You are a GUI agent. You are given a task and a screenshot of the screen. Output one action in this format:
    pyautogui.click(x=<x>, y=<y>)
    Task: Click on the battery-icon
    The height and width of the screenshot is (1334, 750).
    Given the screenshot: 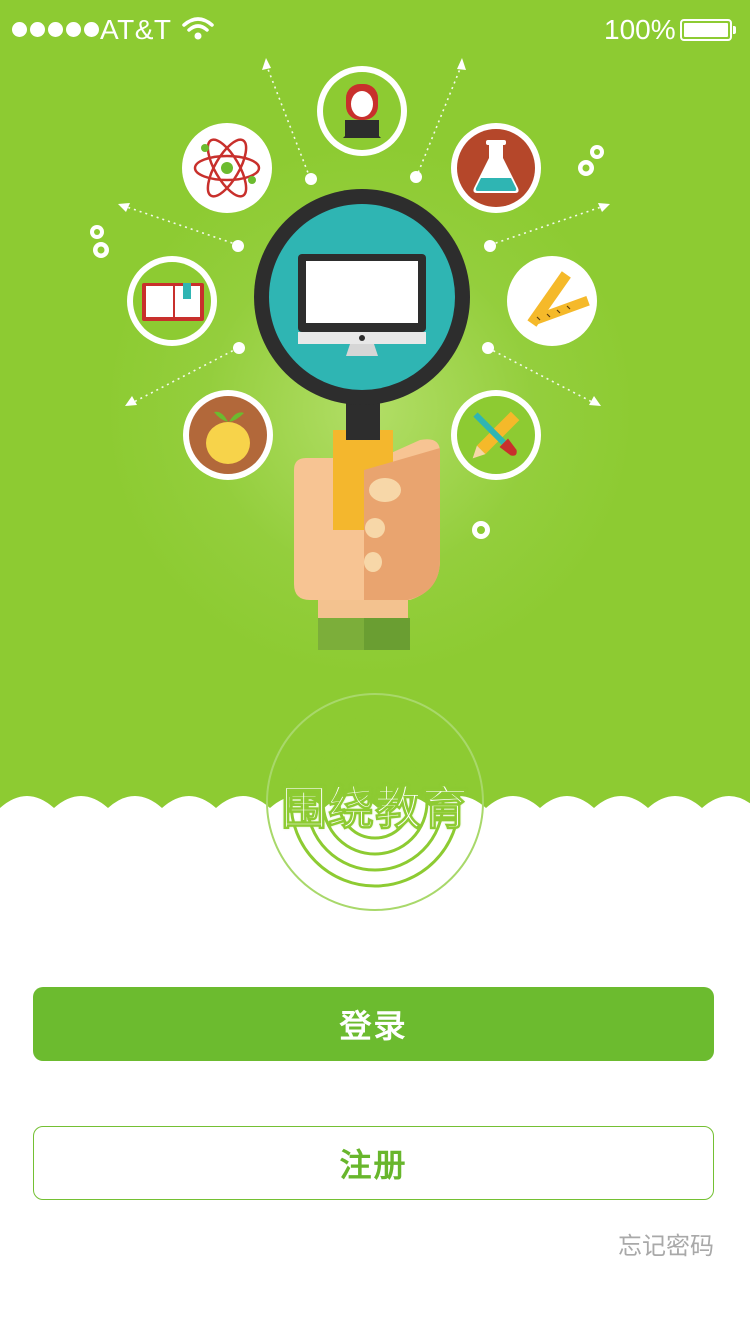 What is the action you would take?
    pyautogui.click(x=708, y=30)
    